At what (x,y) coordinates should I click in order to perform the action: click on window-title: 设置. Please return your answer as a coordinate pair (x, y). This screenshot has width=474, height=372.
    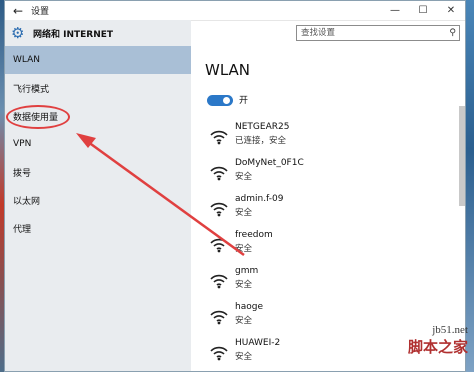
    Looking at the image, I should click on (40, 12).